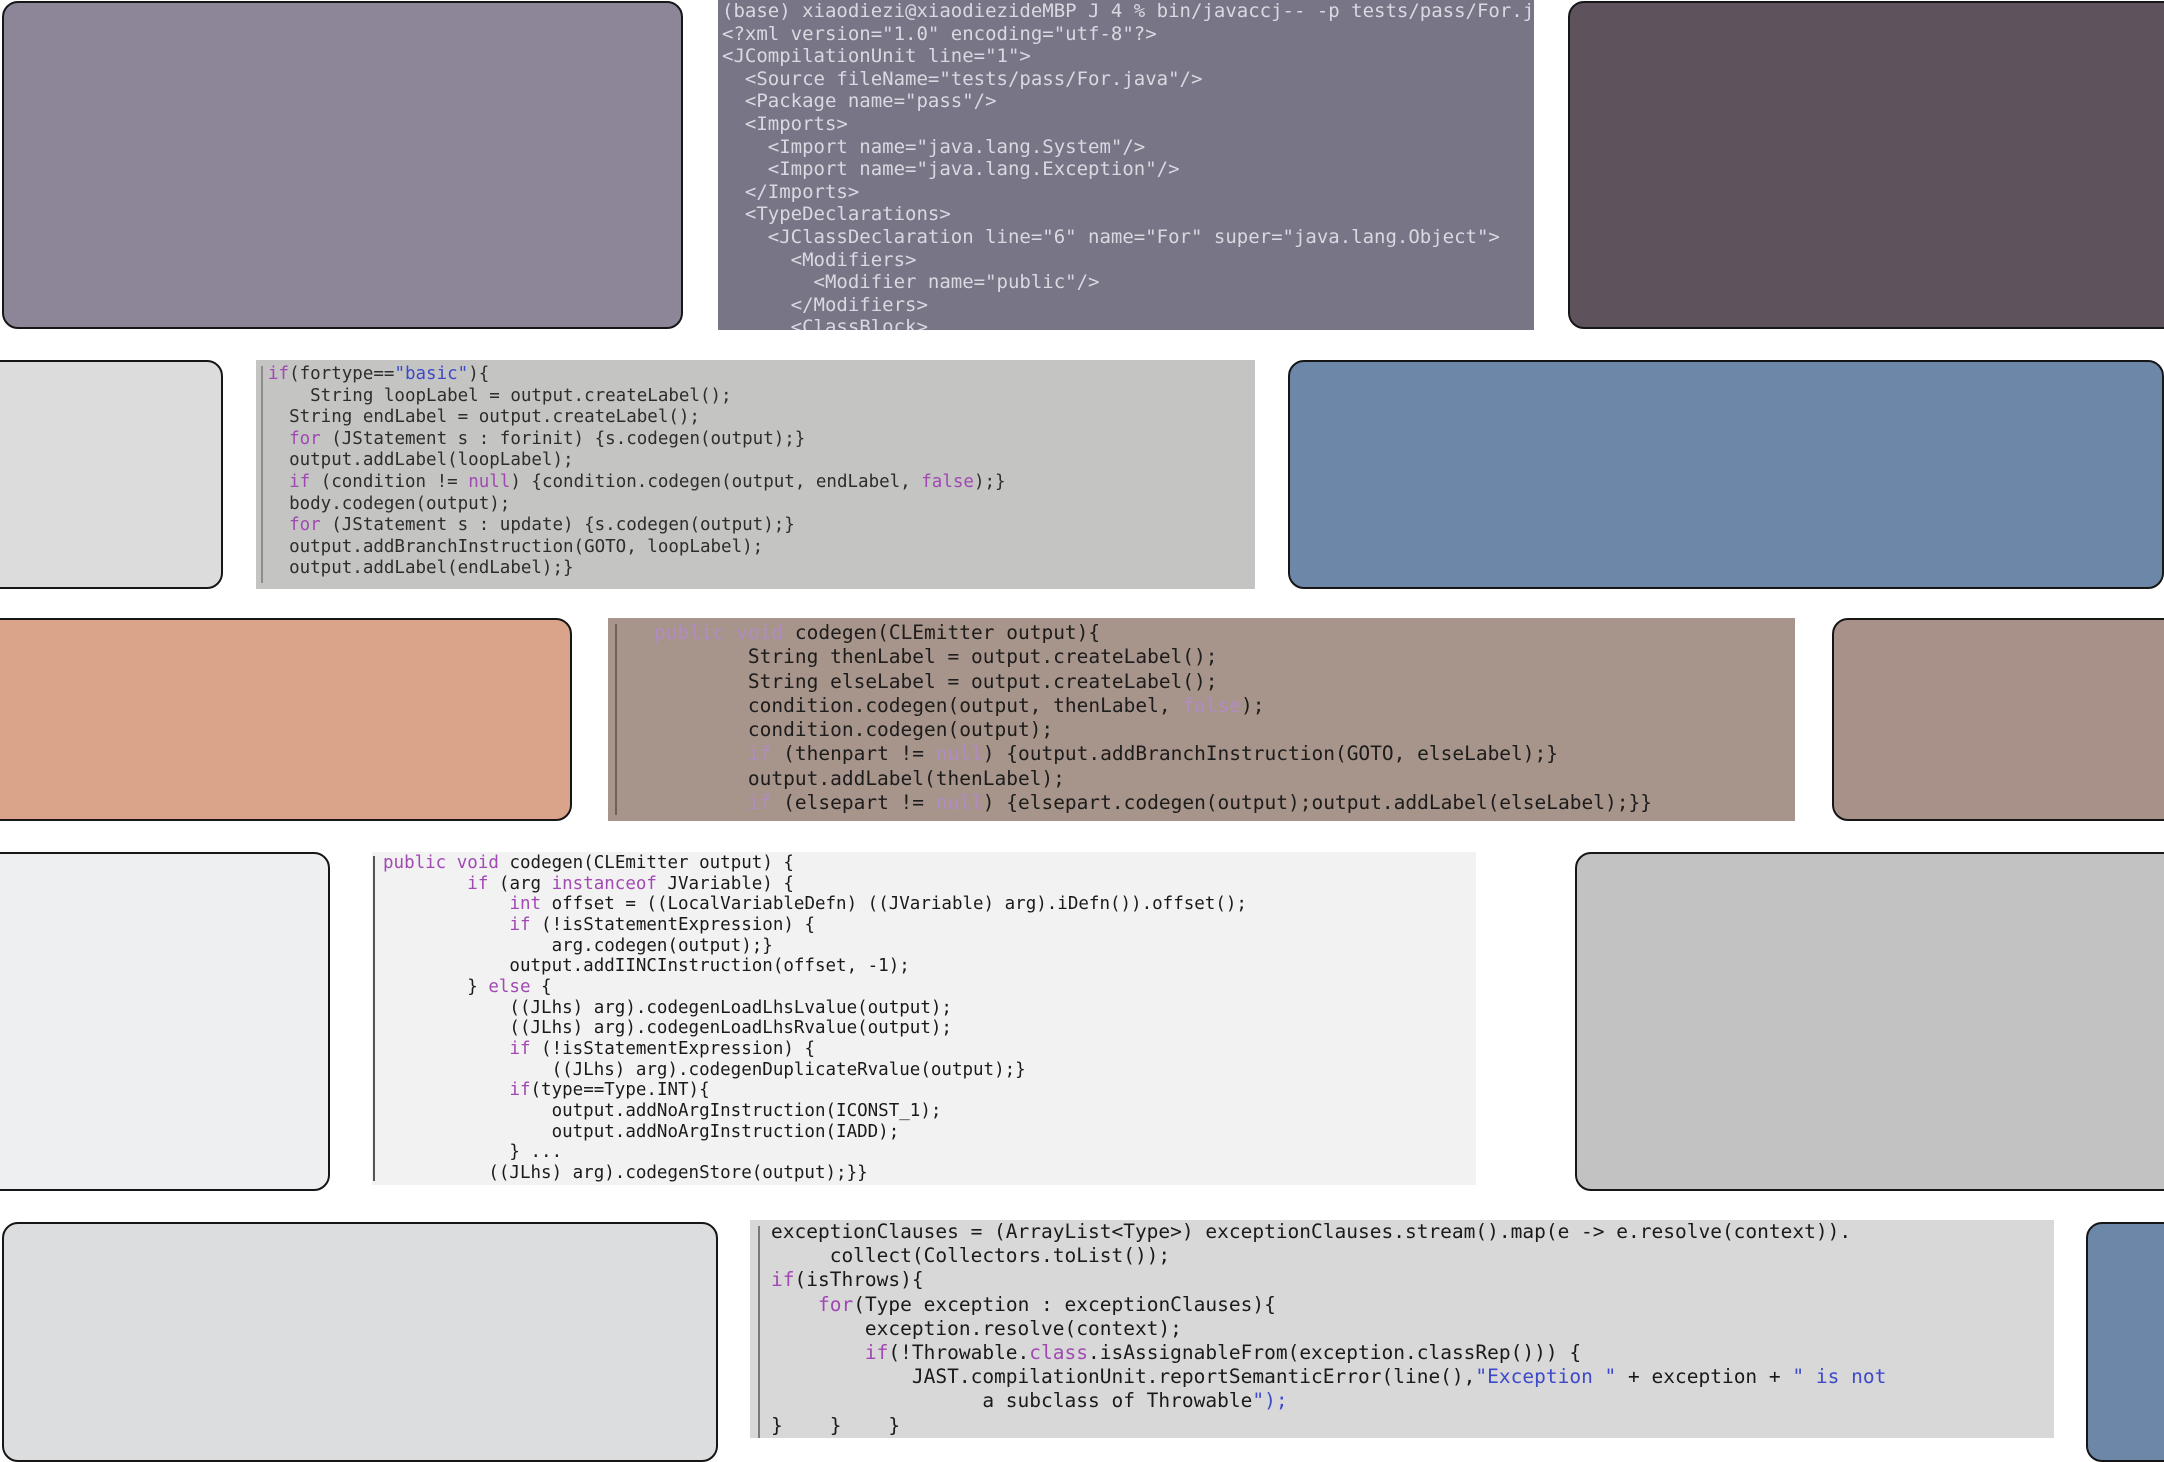  What do you see at coordinates (1029, 1401) in the screenshot?
I see `code-line: a subclass of Throwable");` at bounding box center [1029, 1401].